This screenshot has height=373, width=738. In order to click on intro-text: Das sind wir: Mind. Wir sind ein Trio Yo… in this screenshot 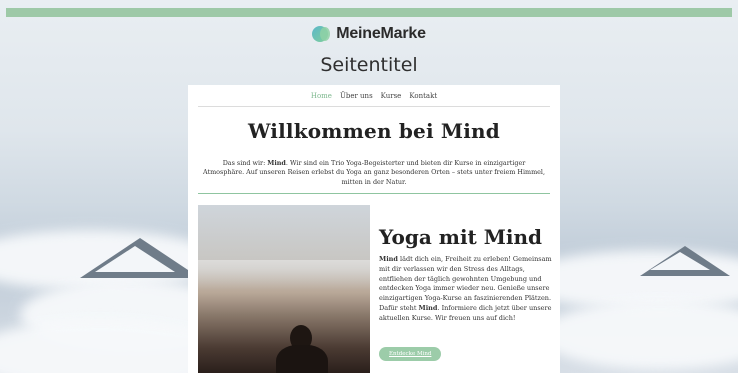, I will do `click(374, 173)`.